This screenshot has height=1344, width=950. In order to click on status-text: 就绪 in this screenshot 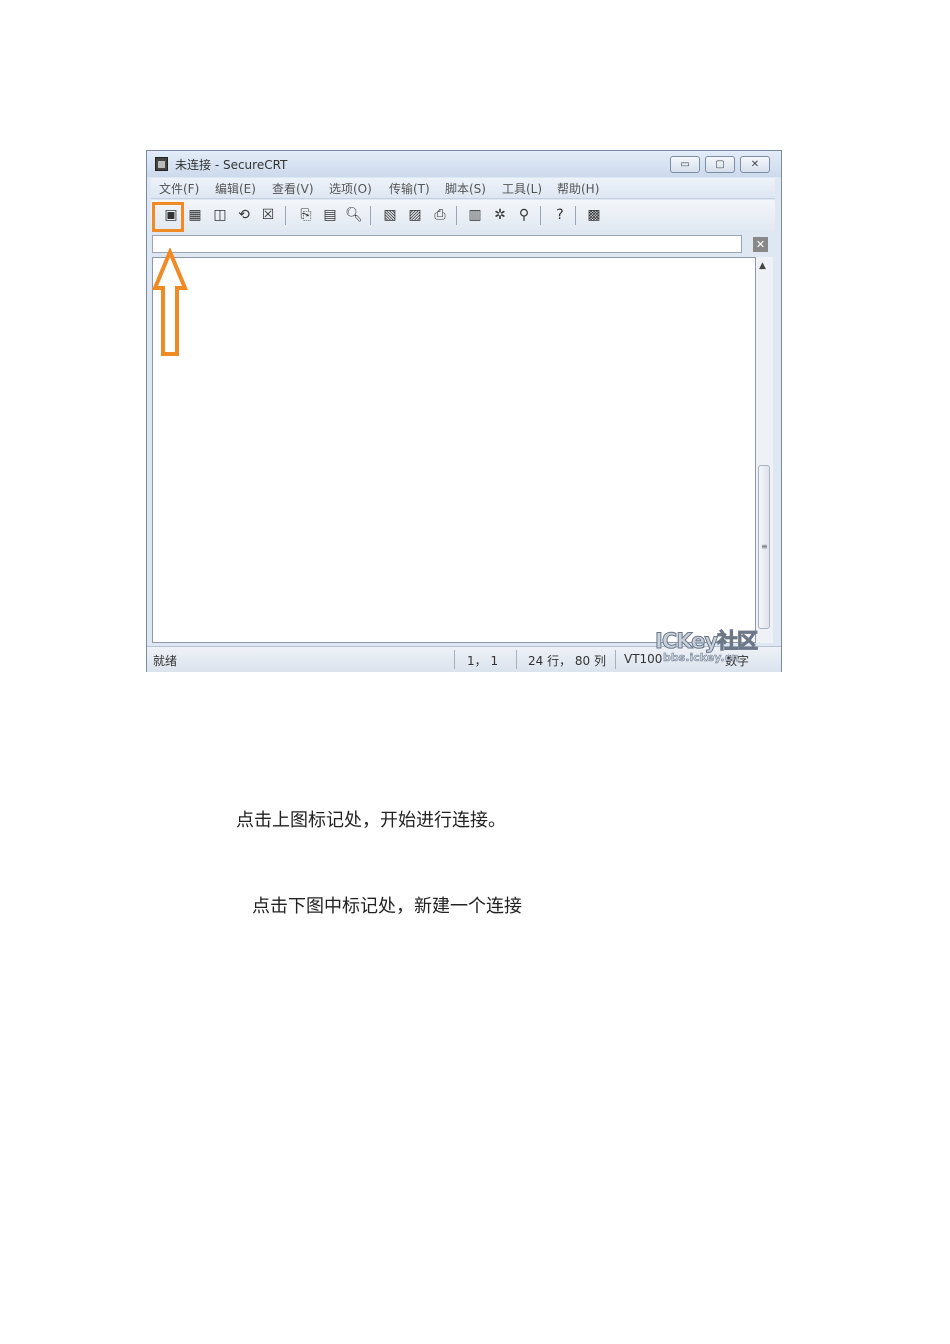, I will do `click(165, 661)`.